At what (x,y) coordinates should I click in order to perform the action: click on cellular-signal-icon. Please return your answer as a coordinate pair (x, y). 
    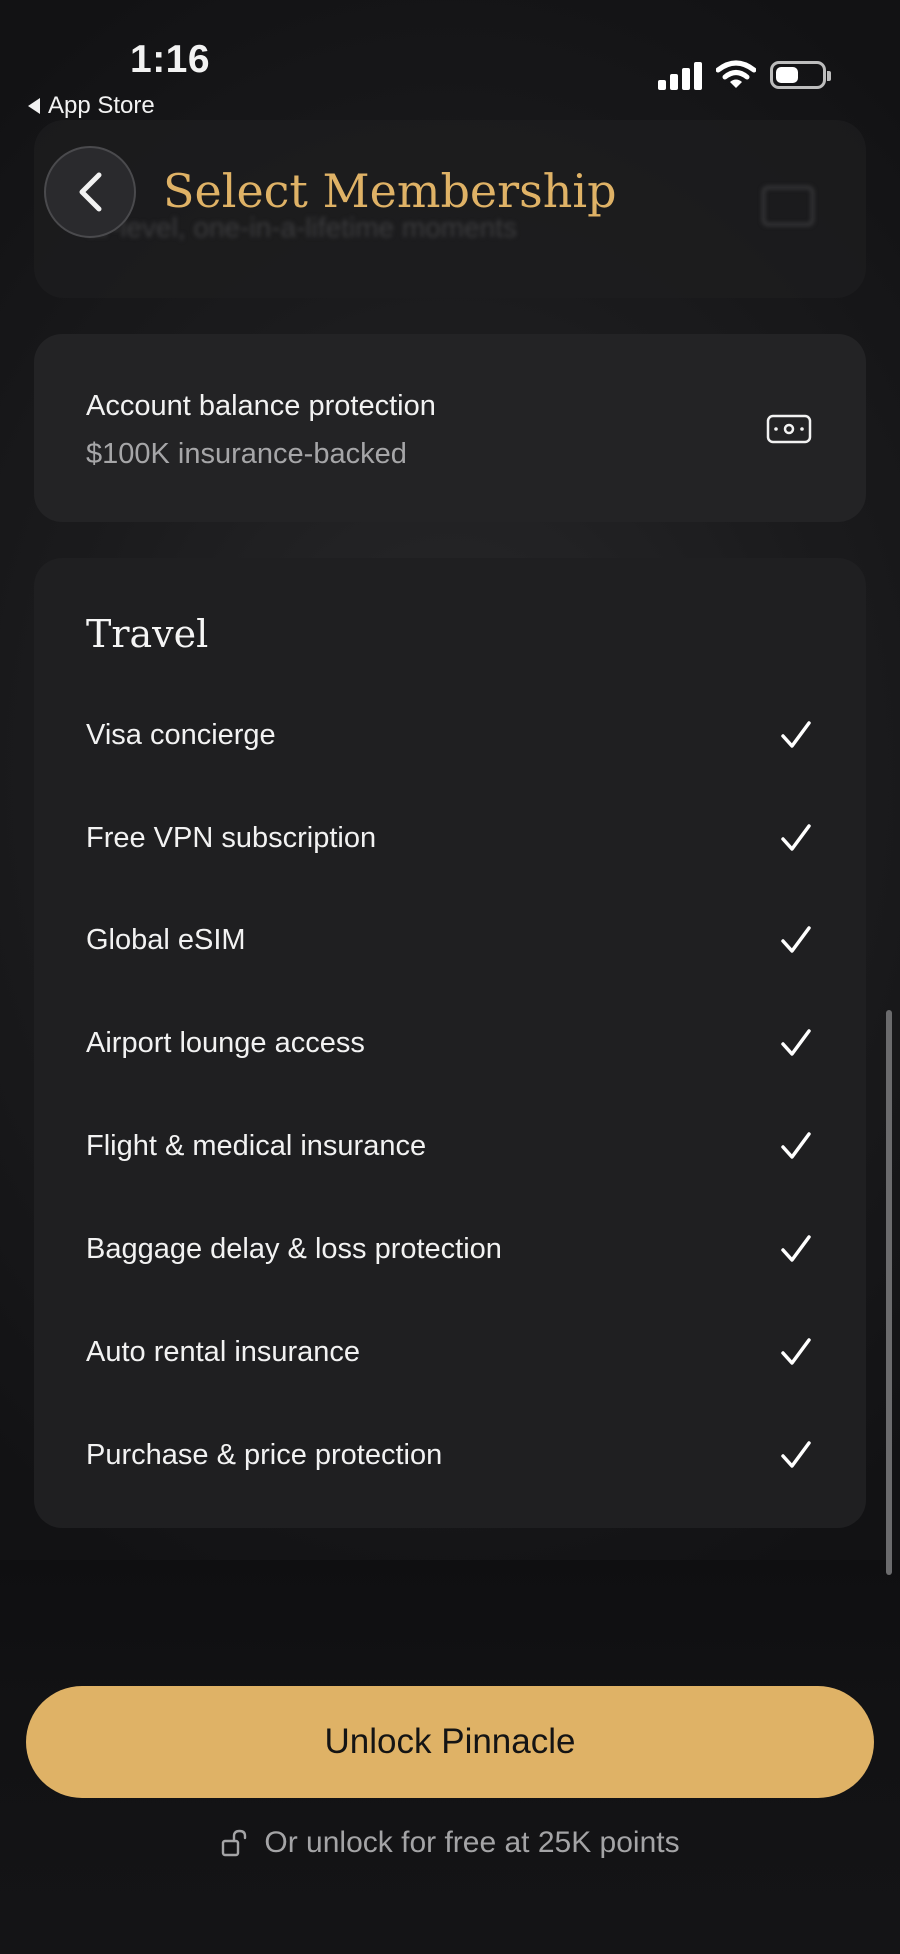
    Looking at the image, I should click on (680, 75).